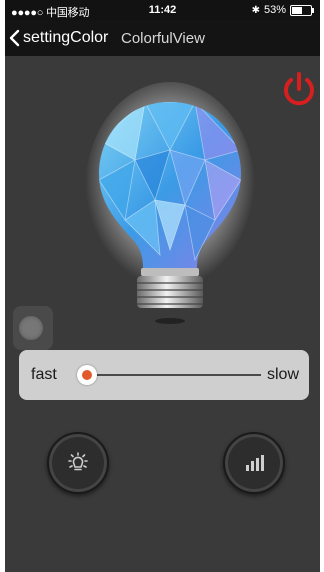  I want to click on status-bar: ●●●●○ 中国移动 11:42 ✱ 53%, so click(162, 10).